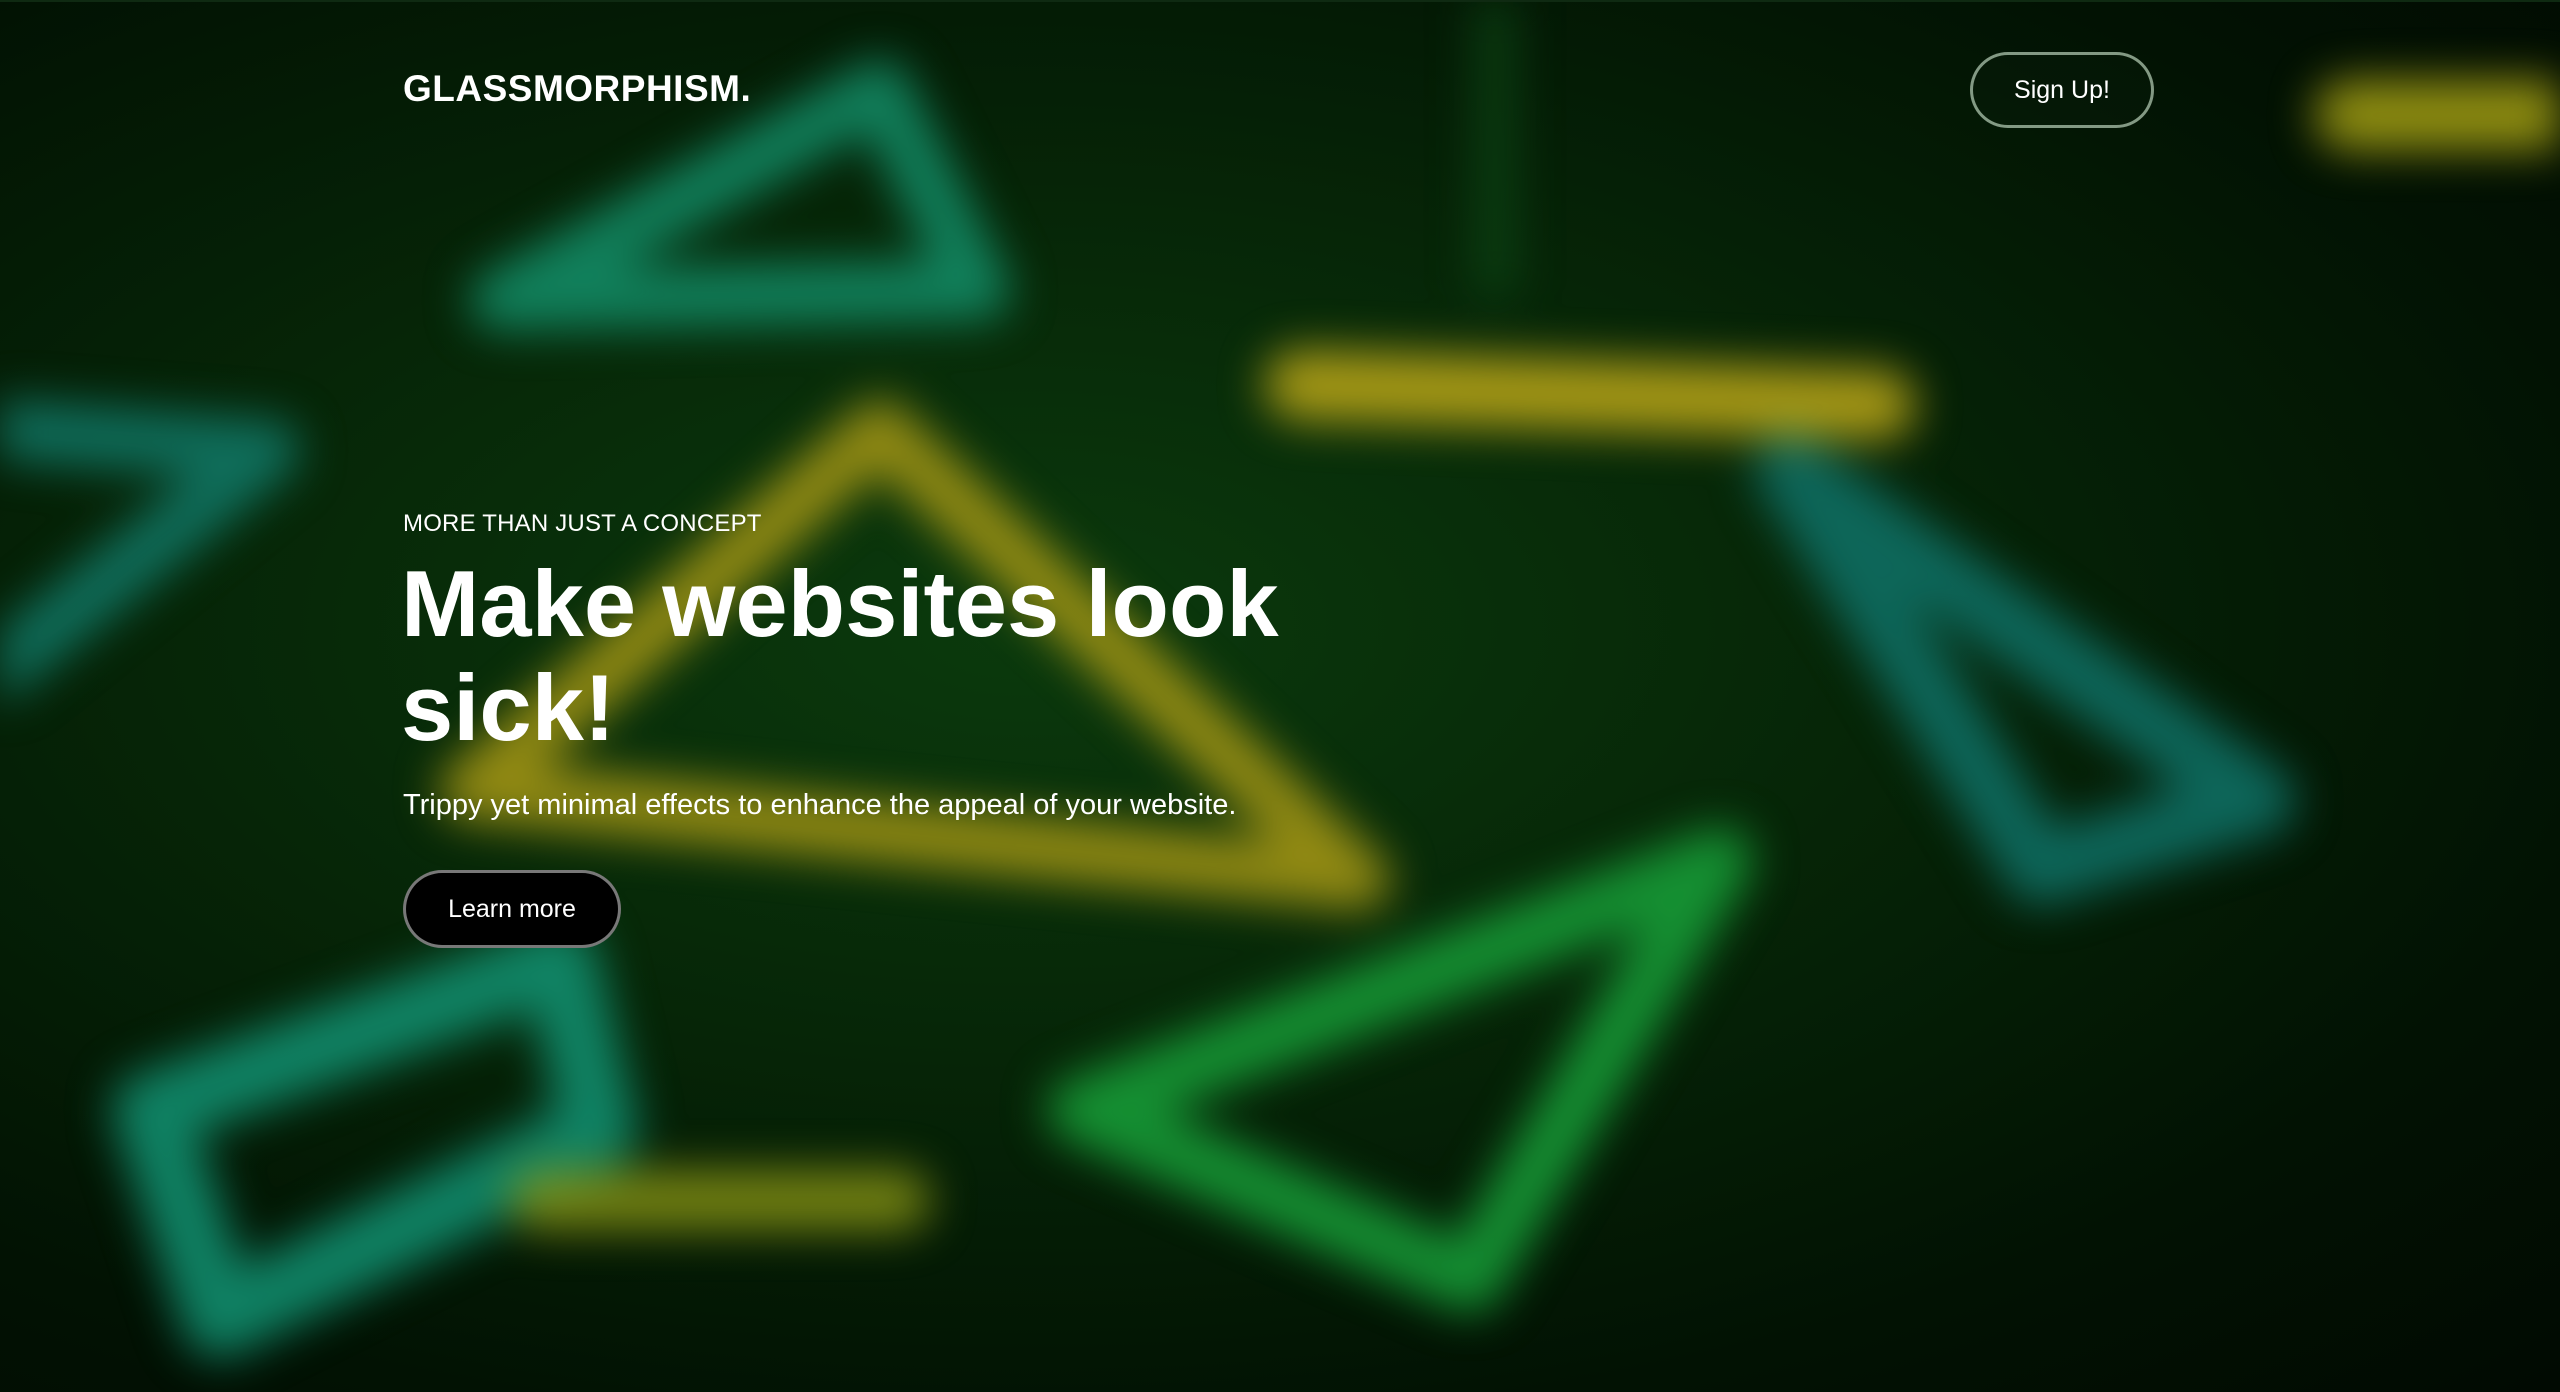  Describe the element at coordinates (1280, 1) in the screenshot. I see `top-border` at that location.